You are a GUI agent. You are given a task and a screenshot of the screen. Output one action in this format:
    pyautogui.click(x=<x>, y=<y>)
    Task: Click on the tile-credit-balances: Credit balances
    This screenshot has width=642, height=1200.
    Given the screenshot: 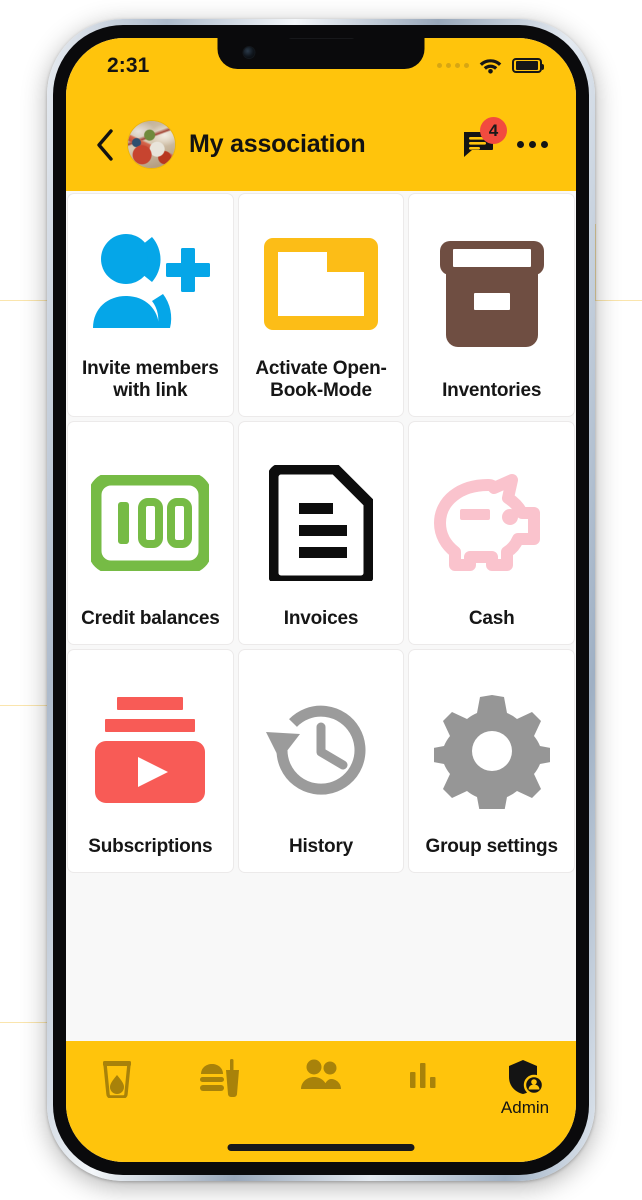 What is the action you would take?
    pyautogui.click(x=150, y=533)
    